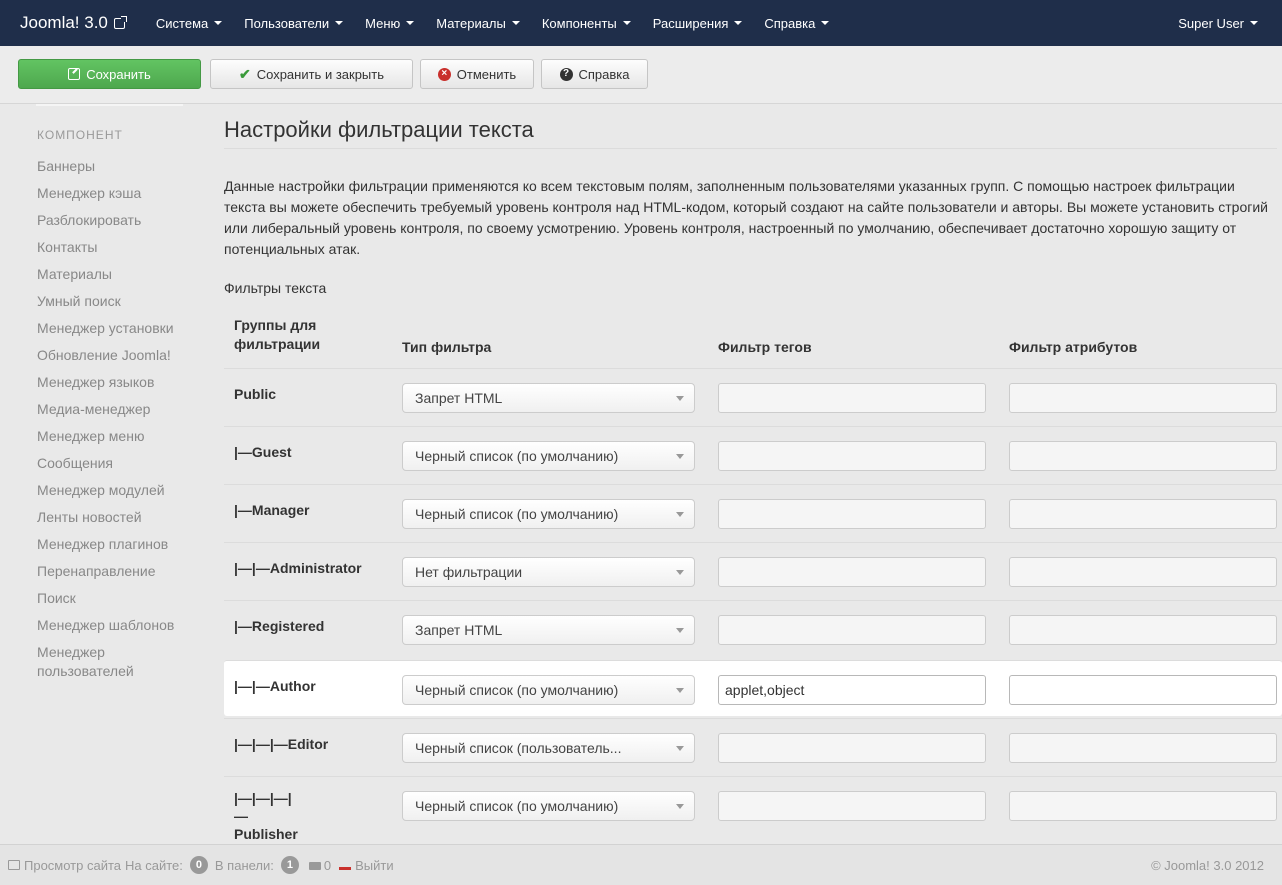  What do you see at coordinates (245, 73) in the screenshot?
I see `check-icon: ✔` at bounding box center [245, 73].